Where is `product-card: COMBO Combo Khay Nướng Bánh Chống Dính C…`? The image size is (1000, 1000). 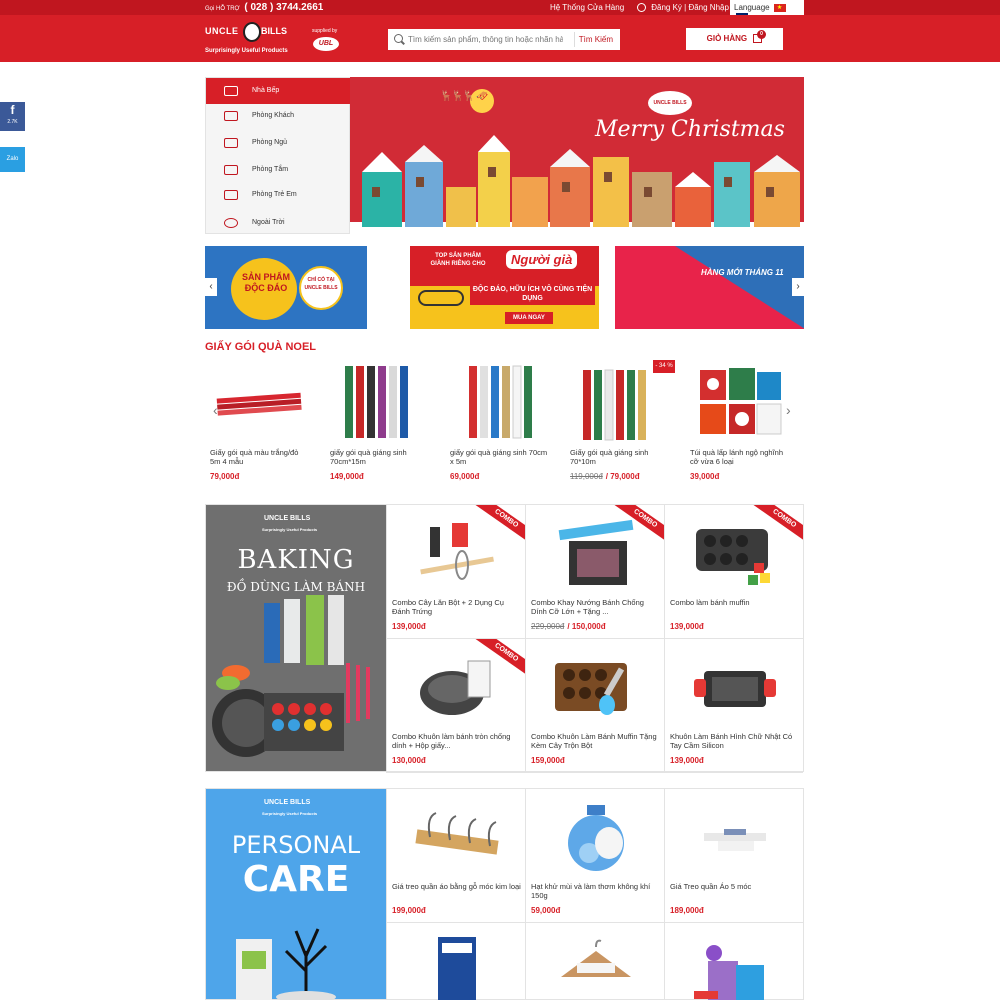
product-card: COMBO Combo Khay Nướng Bánh Chống Dính C… is located at coordinates (594, 572).